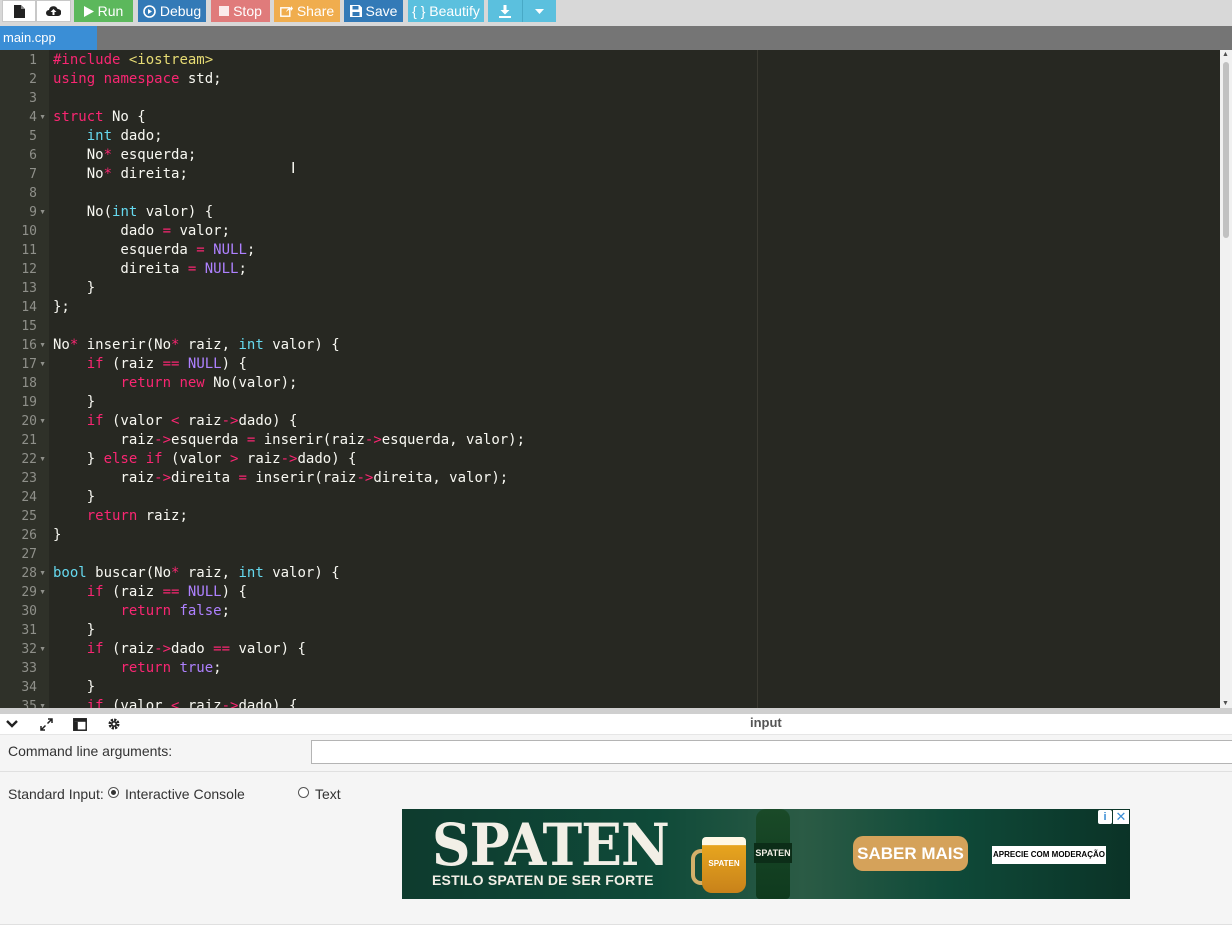  Describe the element at coordinates (1225, 54) in the screenshot. I see `scroll-up-icon: ▲` at that location.